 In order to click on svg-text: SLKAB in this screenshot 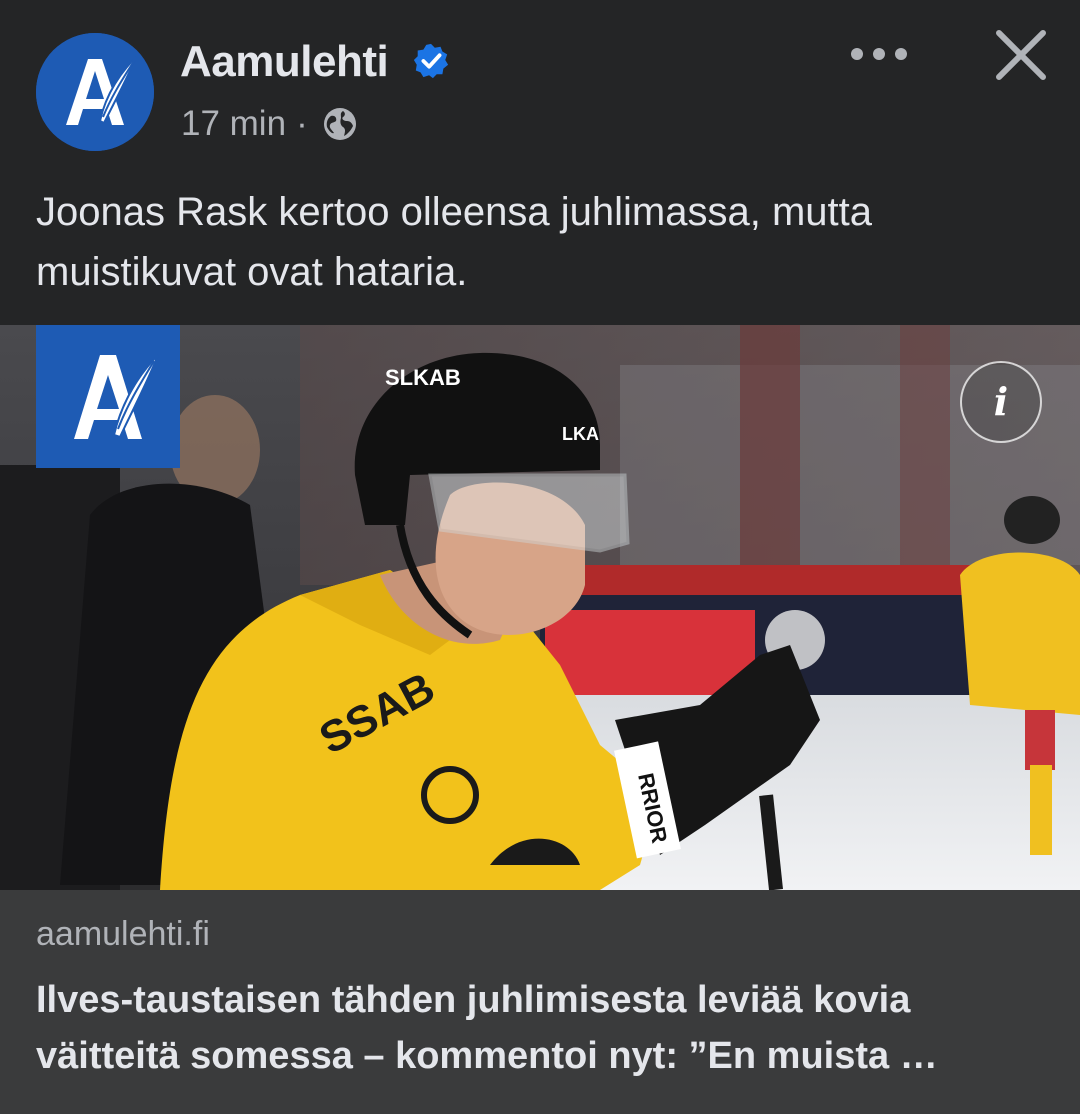, I will do `click(423, 377)`.